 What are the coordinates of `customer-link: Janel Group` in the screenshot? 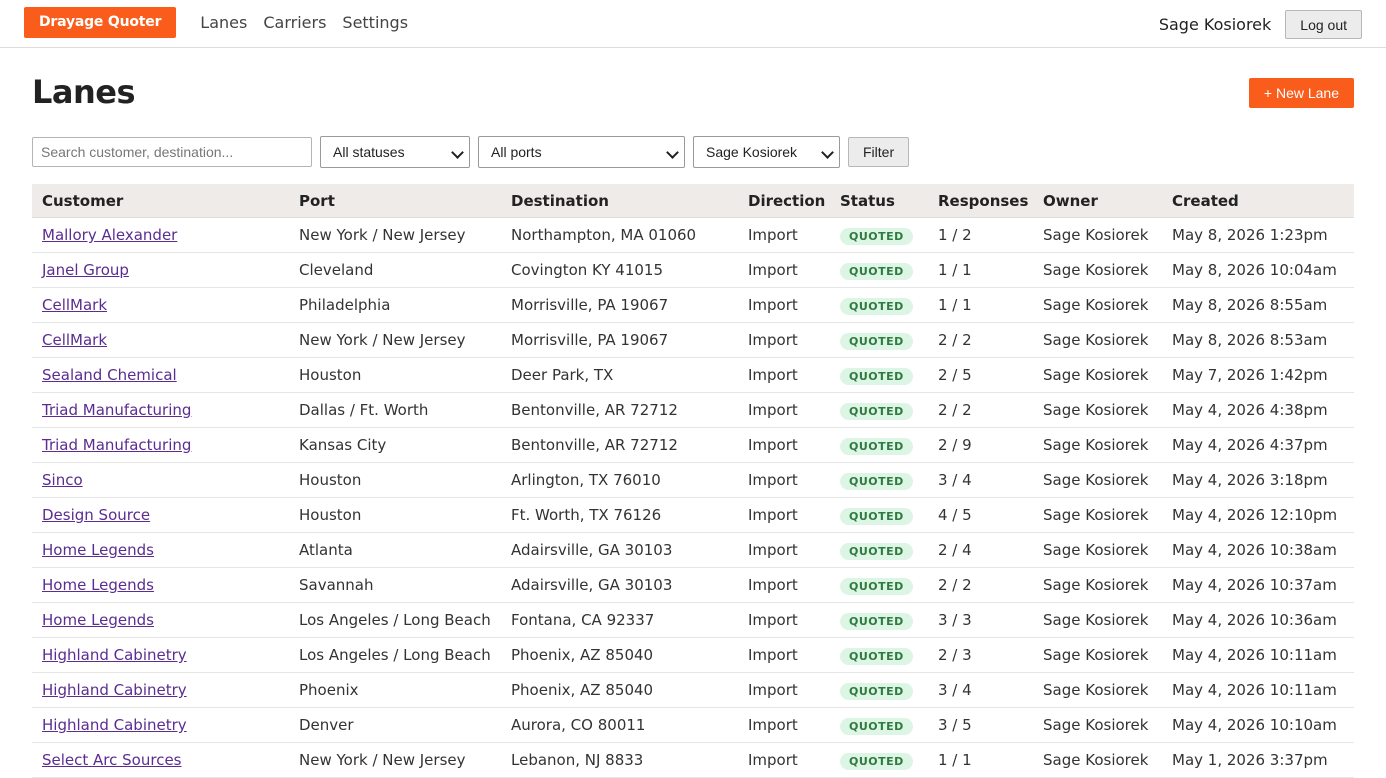 It's located at (85, 270).